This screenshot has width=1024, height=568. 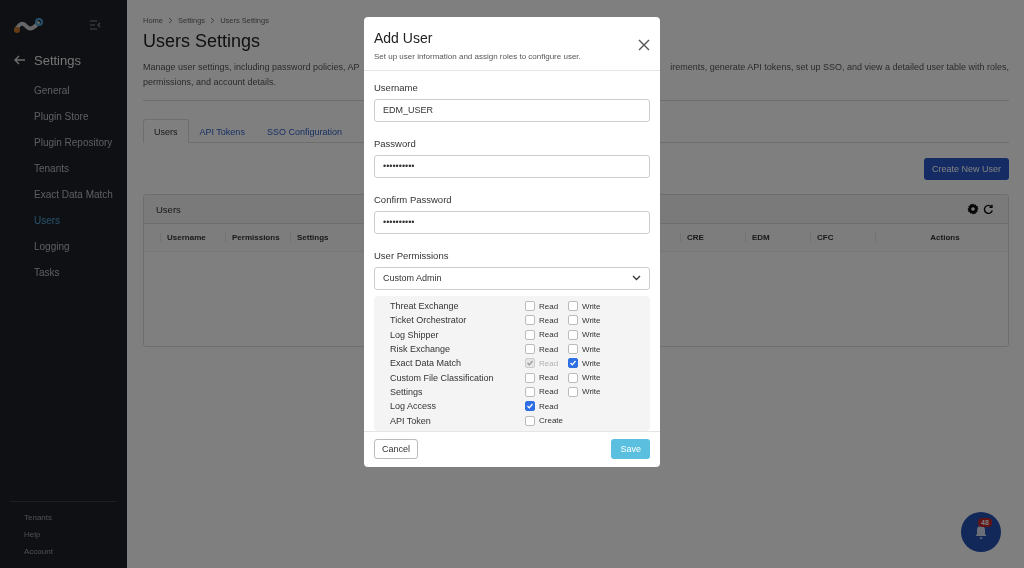 I want to click on permission-name: Ticket Orchestrator, so click(x=429, y=320).